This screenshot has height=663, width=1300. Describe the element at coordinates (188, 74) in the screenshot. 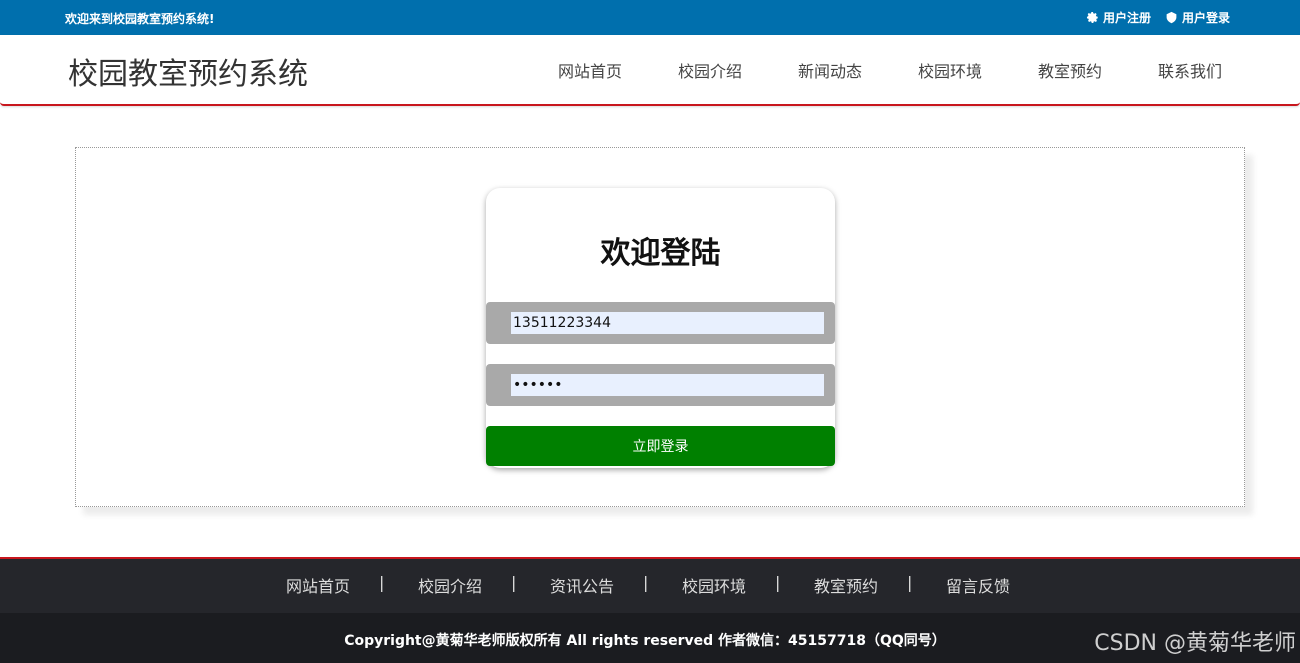

I see `site-title: 校园教室预约系统` at that location.